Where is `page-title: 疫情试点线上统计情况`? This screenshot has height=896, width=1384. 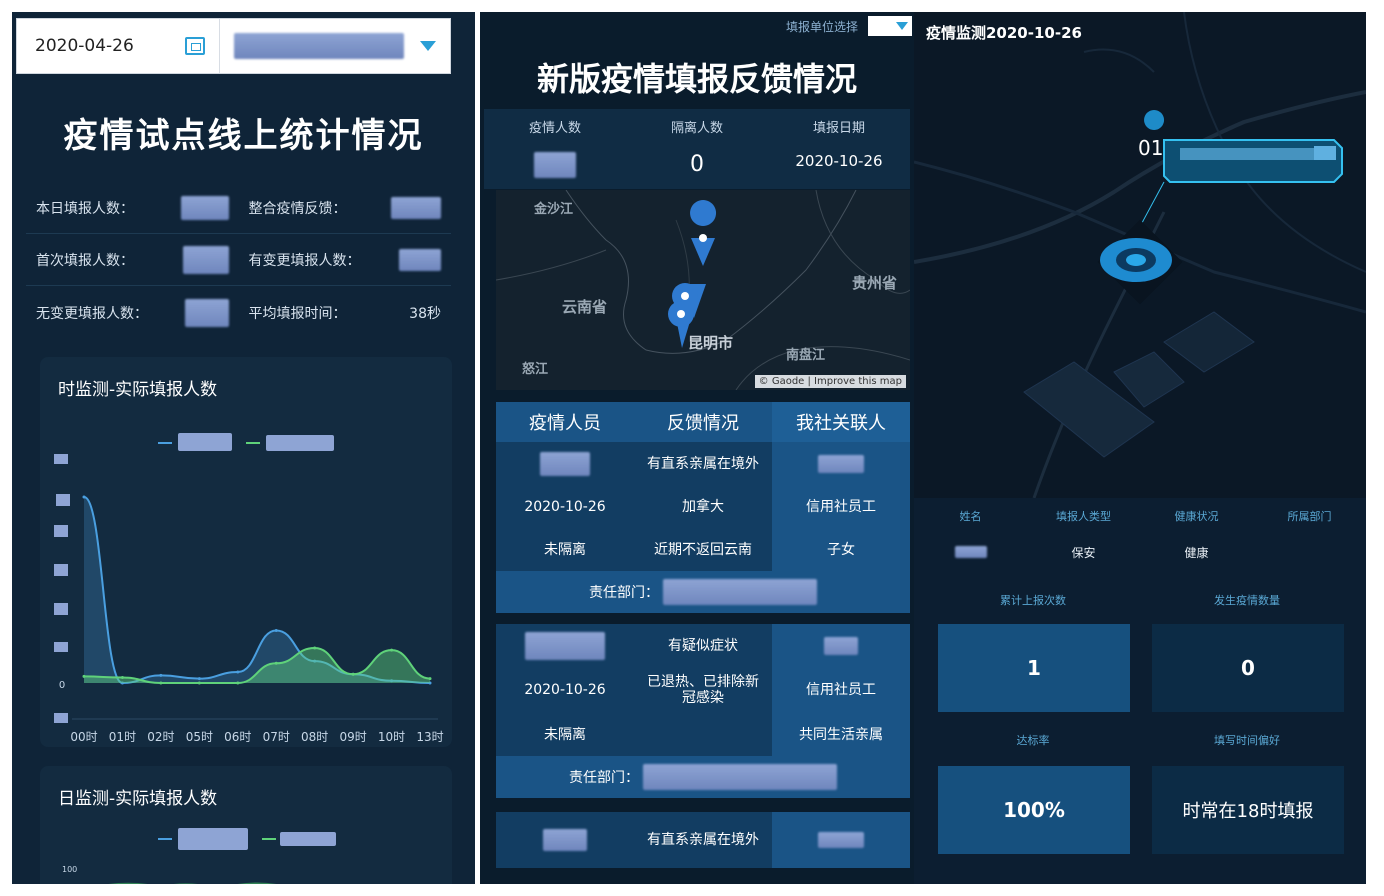 page-title: 疫情试点线上统计情况 is located at coordinates (243, 136).